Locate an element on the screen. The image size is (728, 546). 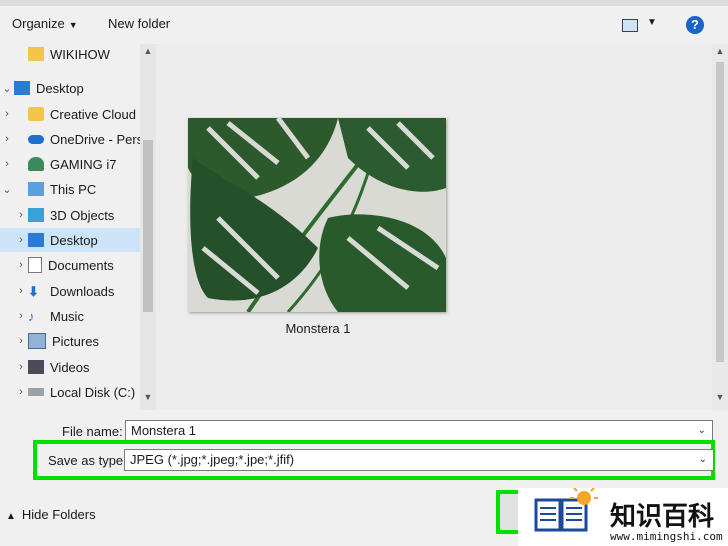
save-as-type-dropdown: JPEG (*.jpg;*.jpeg;*.jpe;*.jfif) ⌄ is located at coordinates (419, 460).